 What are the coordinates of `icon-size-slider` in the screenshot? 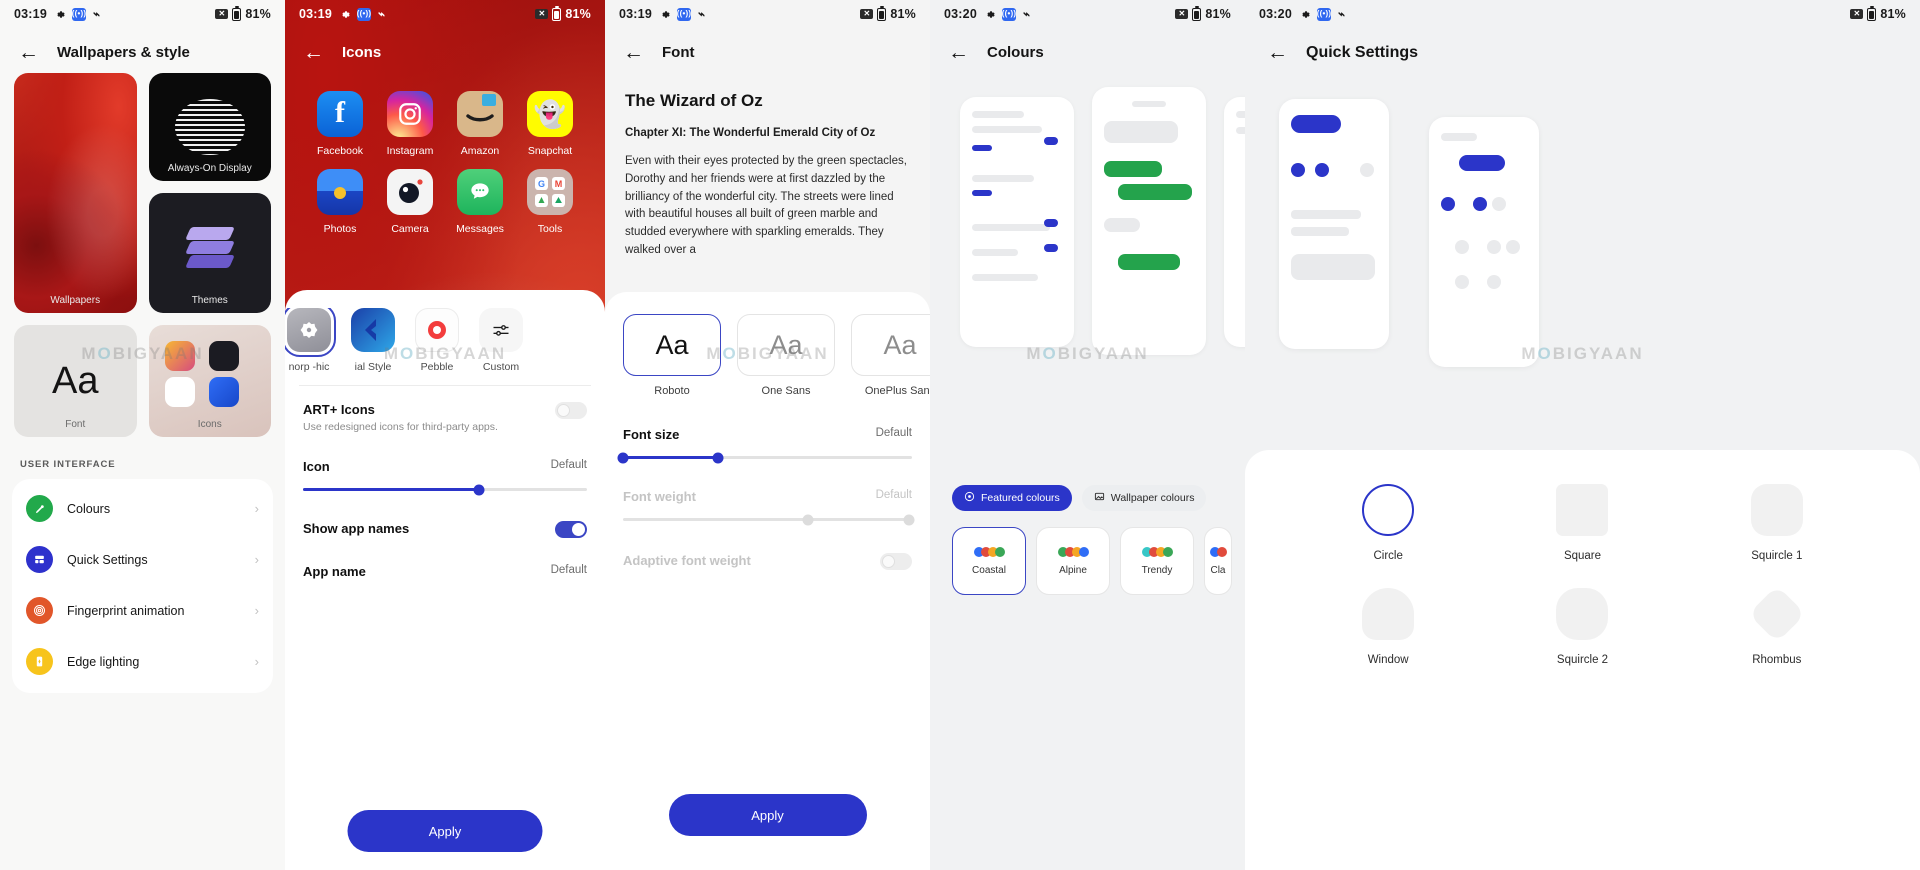 It's located at (445, 489).